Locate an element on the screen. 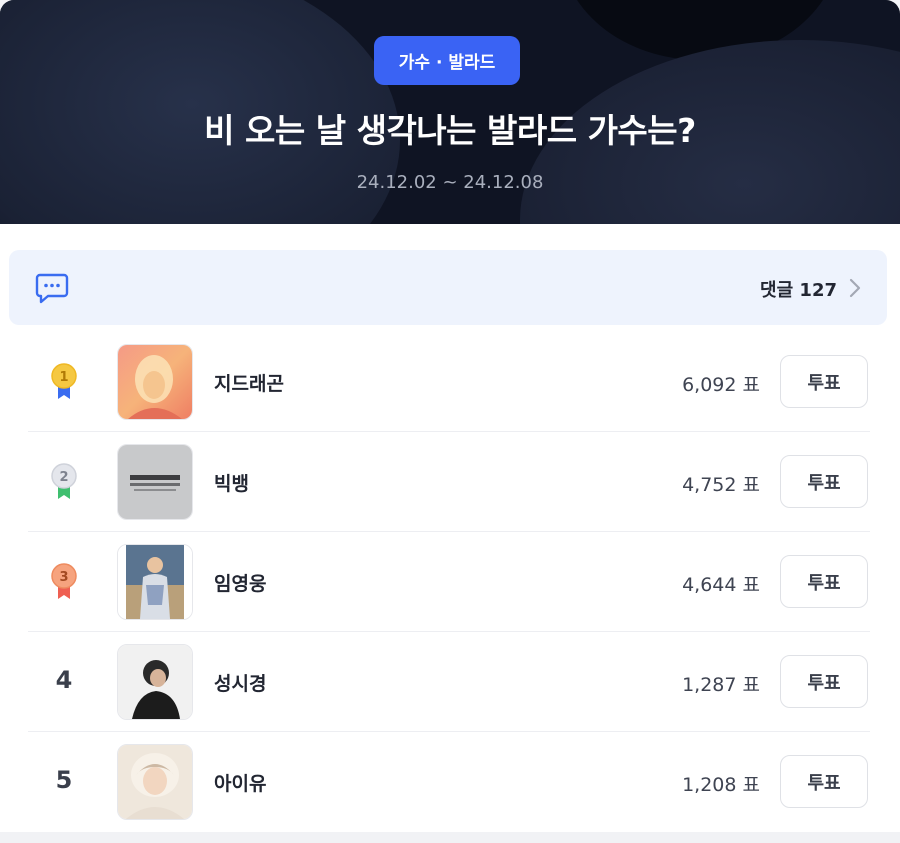 The width and height of the screenshot is (900, 843). vote-count: 1,287 표 is located at coordinates (721, 685).